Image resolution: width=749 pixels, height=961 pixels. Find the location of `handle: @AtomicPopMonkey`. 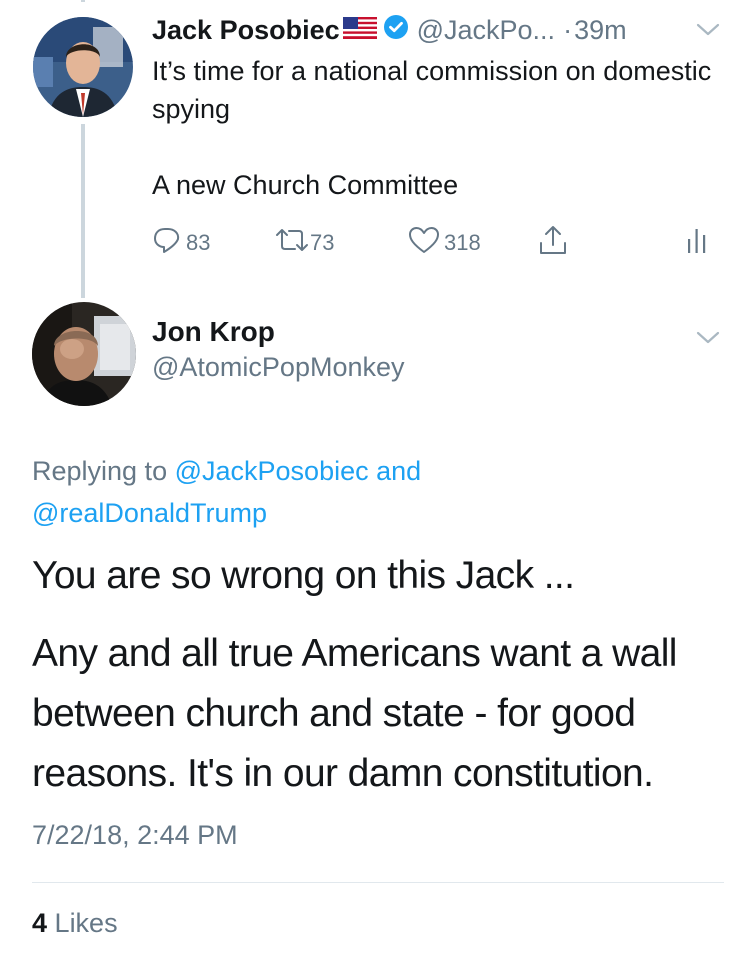

handle: @AtomicPopMonkey is located at coordinates (278, 367).